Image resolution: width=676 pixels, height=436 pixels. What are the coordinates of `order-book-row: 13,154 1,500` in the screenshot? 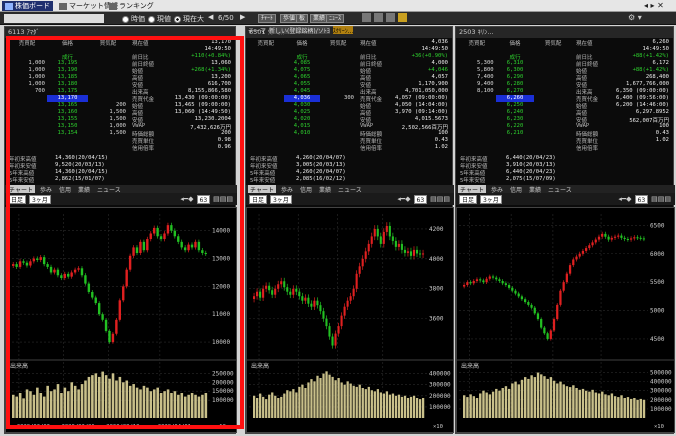 It's located at (67, 133).